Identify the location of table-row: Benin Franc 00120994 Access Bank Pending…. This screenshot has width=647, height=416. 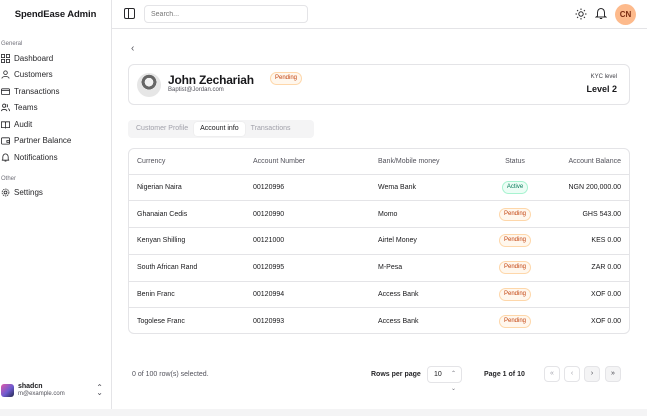
(379, 295).